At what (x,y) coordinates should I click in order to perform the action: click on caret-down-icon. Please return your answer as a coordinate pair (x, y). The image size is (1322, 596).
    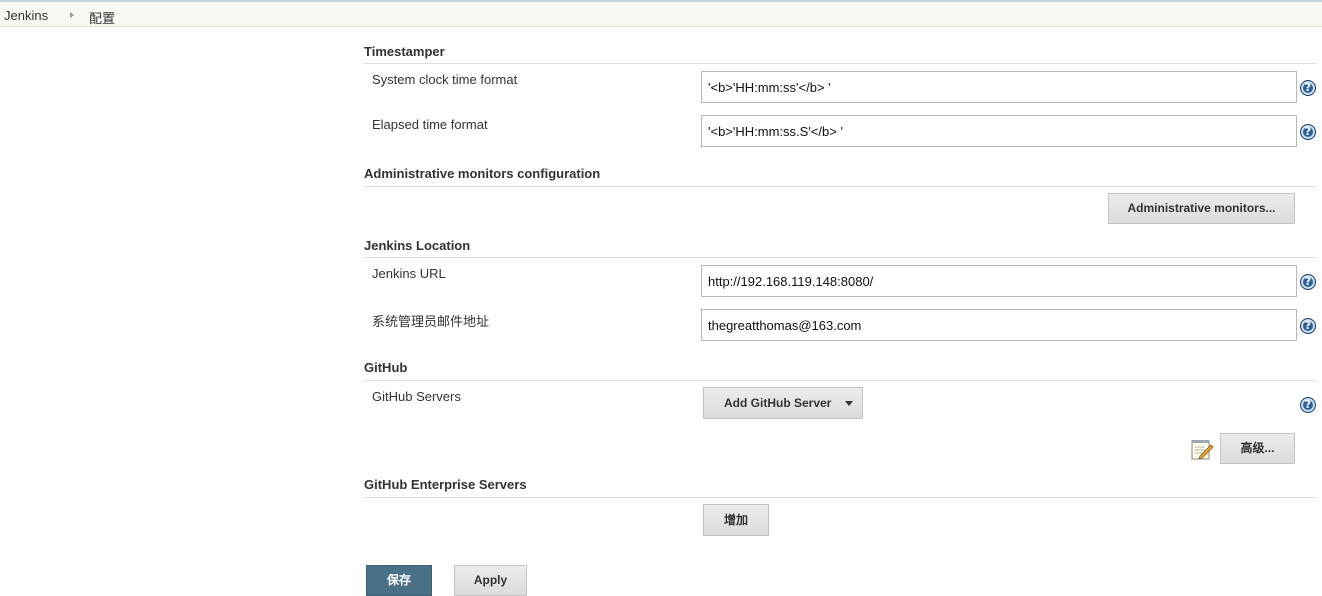
    Looking at the image, I should click on (849, 403).